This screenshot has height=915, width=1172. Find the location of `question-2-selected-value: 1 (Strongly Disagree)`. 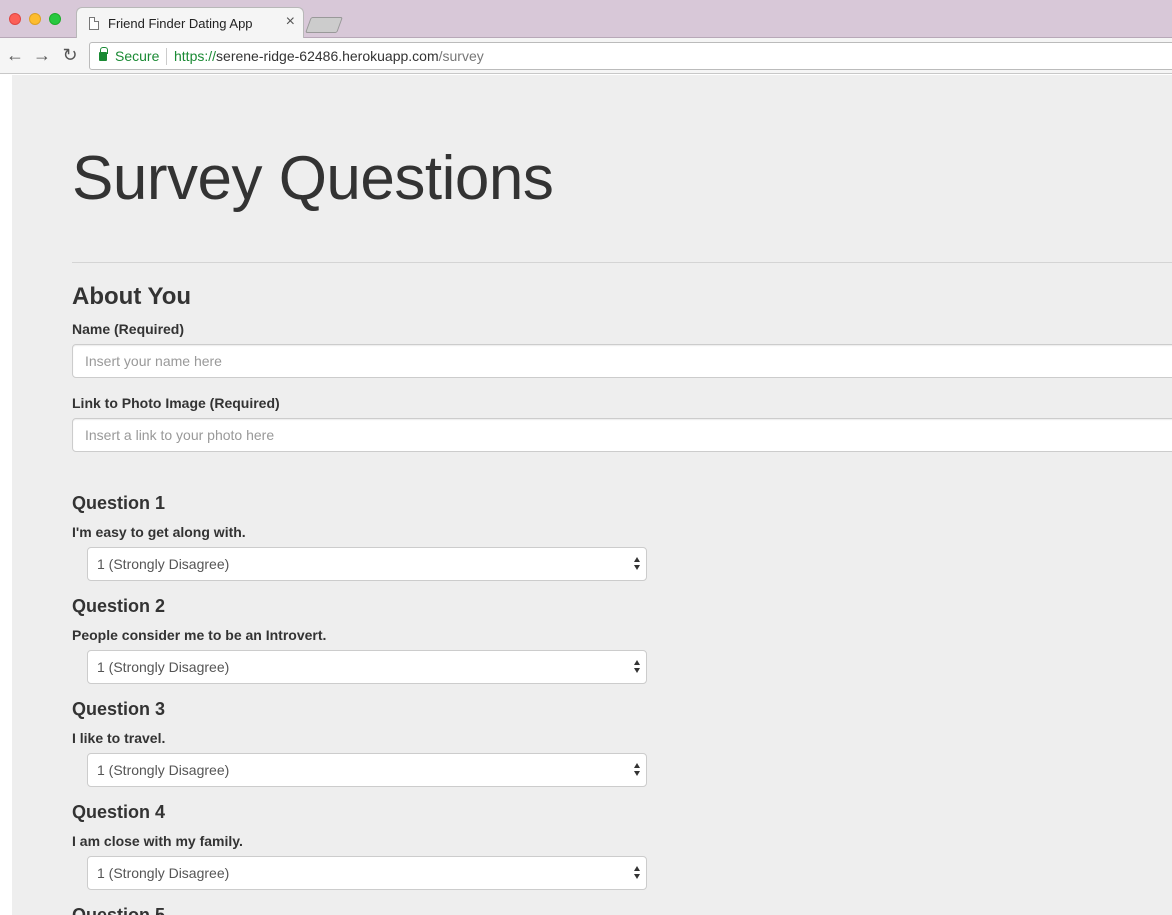

question-2-selected-value: 1 (Strongly Disagree) is located at coordinates (163, 667).